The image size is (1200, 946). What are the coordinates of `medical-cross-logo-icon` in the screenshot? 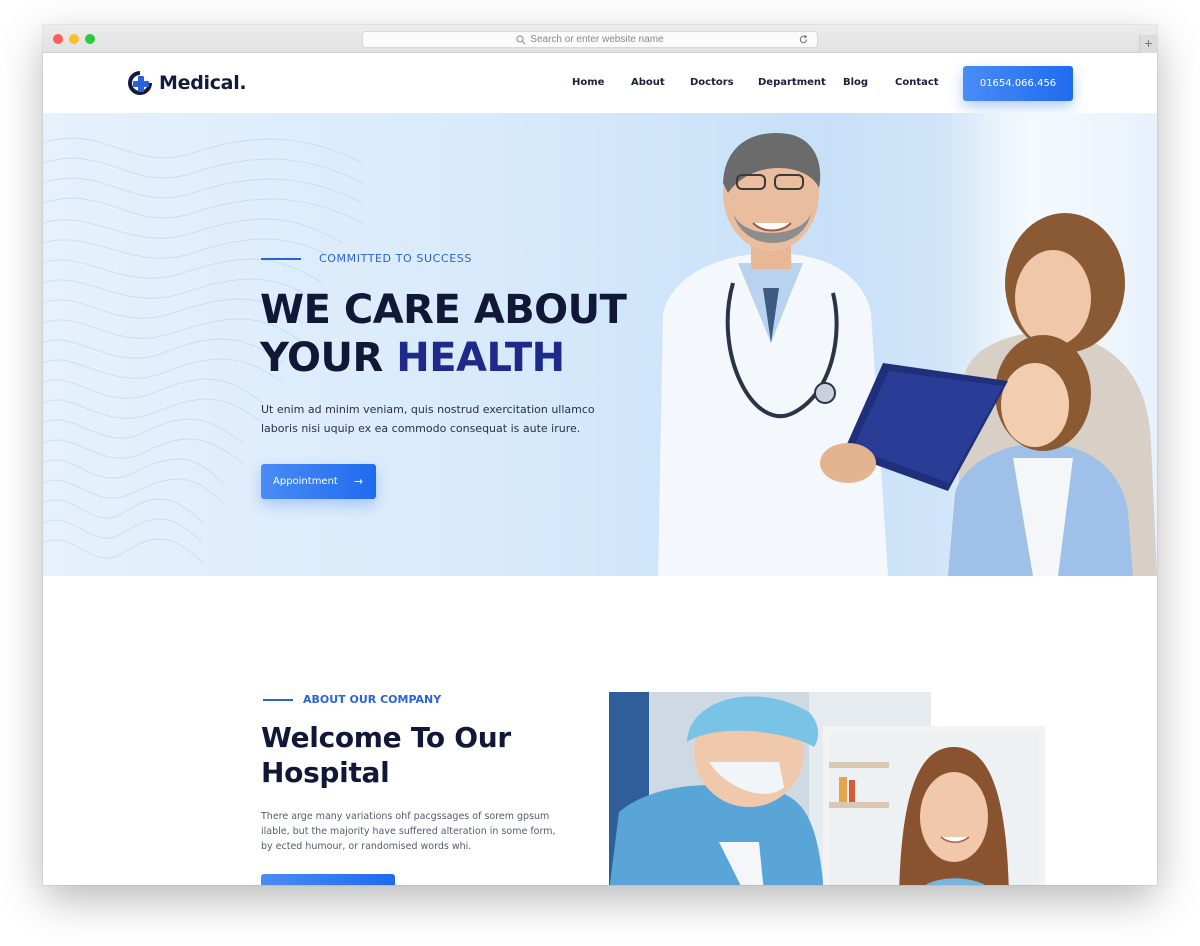 It's located at (140, 83).